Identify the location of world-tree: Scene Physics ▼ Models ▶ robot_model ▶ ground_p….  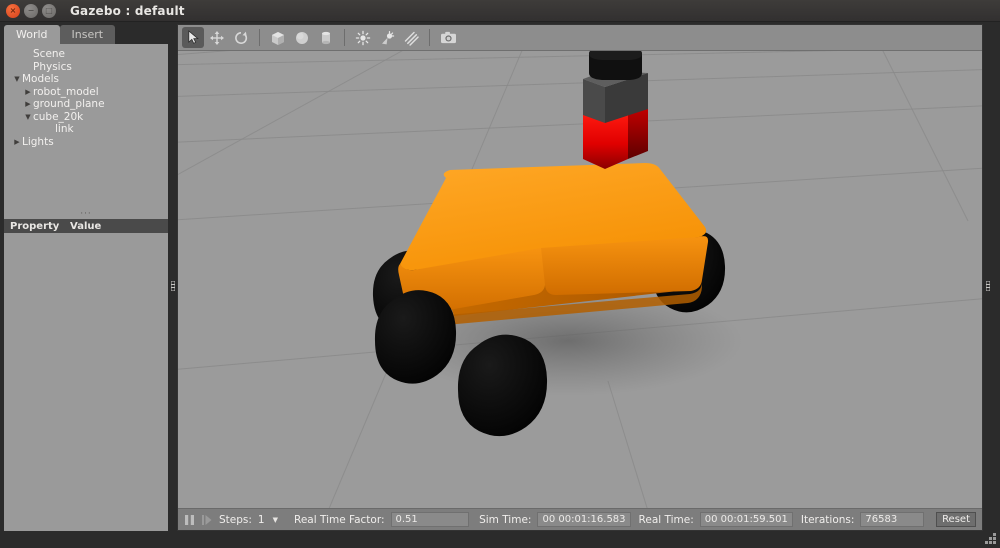
(86, 126).